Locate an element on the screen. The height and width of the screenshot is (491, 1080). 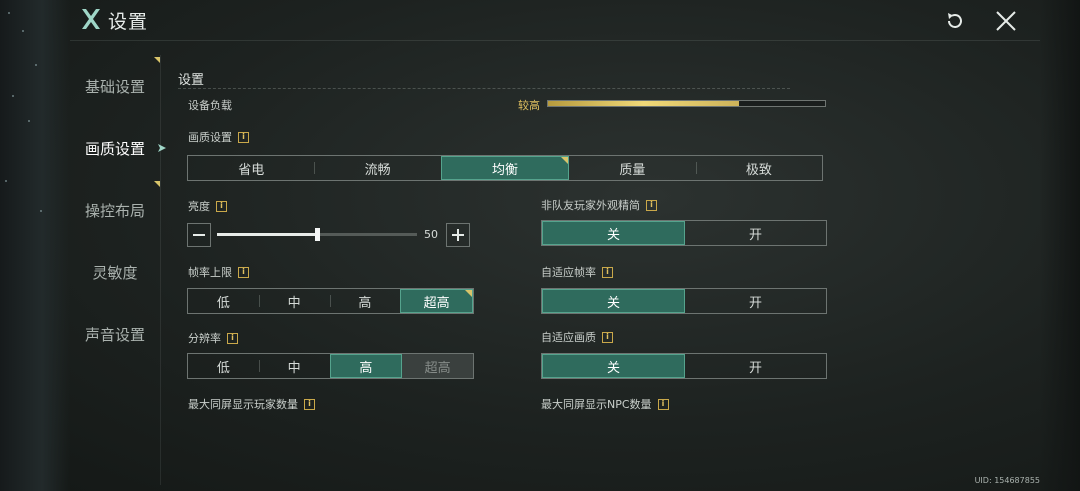
device-load-bar is located at coordinates (686, 103).